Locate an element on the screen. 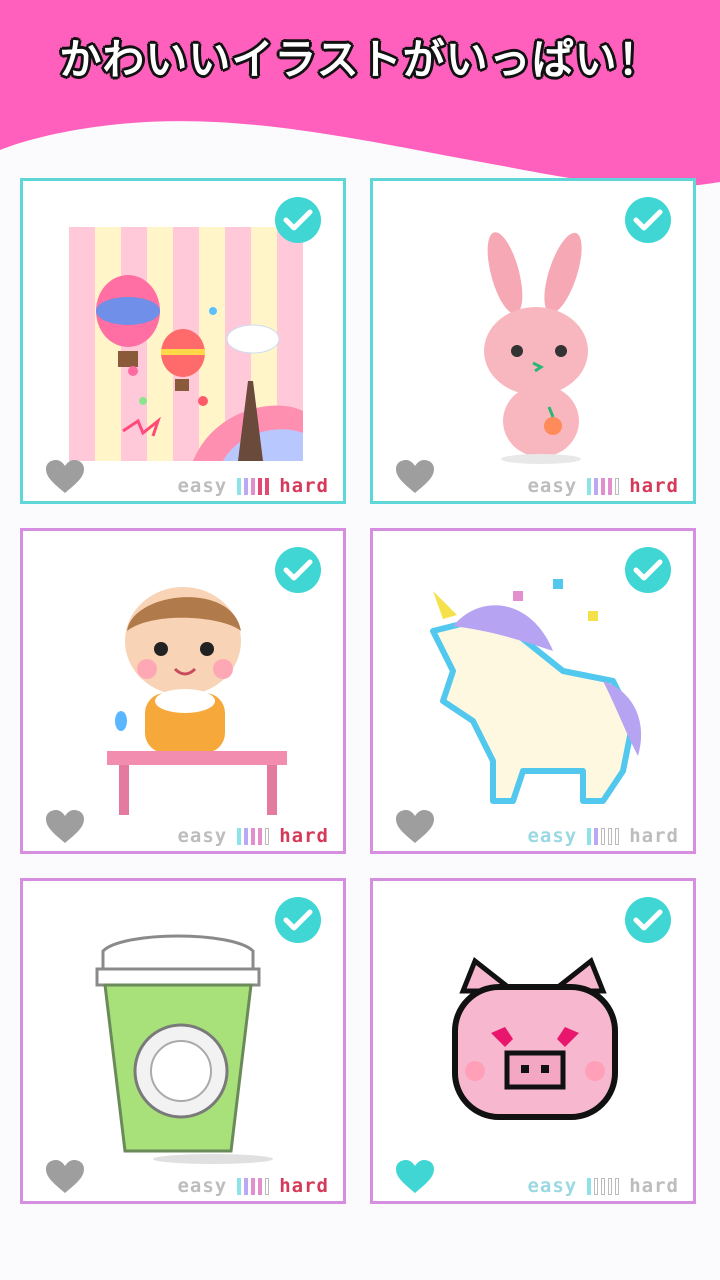 The image size is (720, 1280). banner-title: かわいいイラストがいっぱい！ is located at coordinates (360, 59).